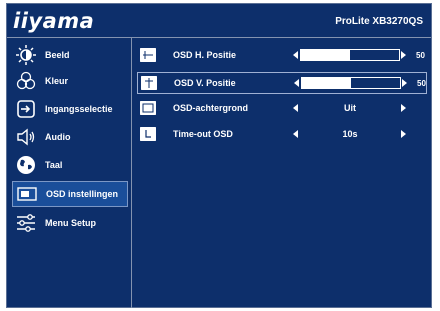  What do you see at coordinates (70, 165) in the screenshot?
I see `sidebar-item-taal: Taal` at bounding box center [70, 165].